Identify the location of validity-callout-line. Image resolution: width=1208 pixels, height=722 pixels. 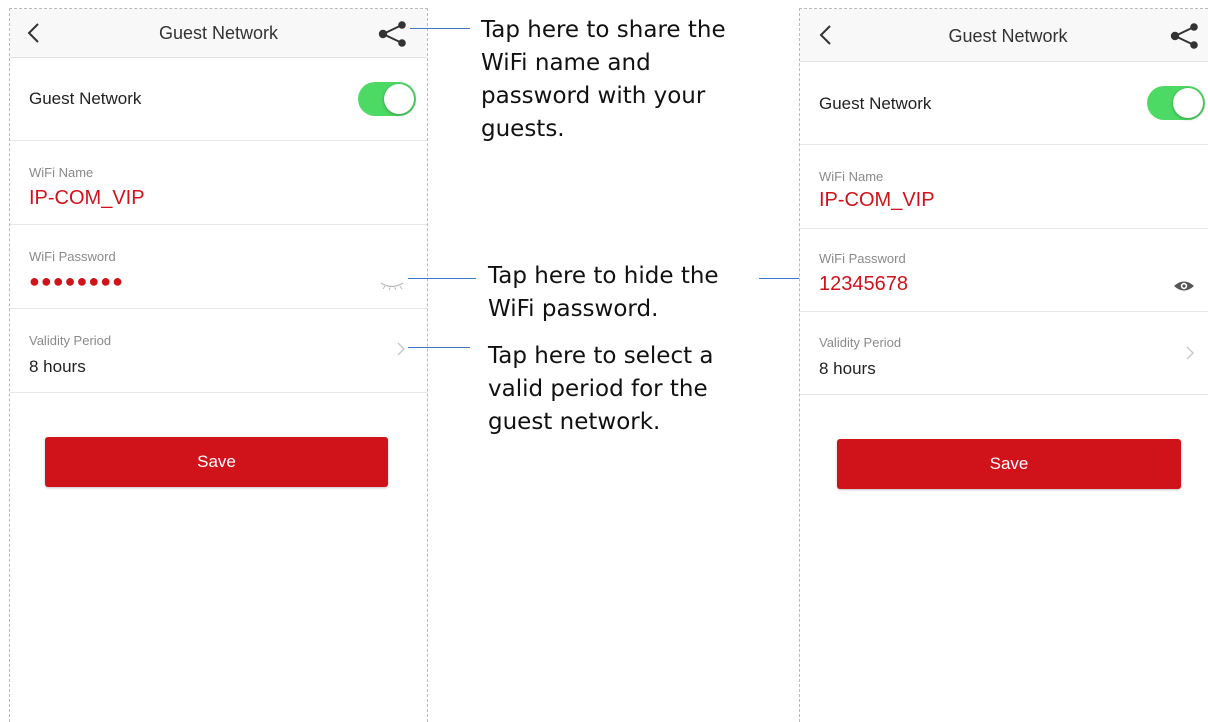
(439, 347).